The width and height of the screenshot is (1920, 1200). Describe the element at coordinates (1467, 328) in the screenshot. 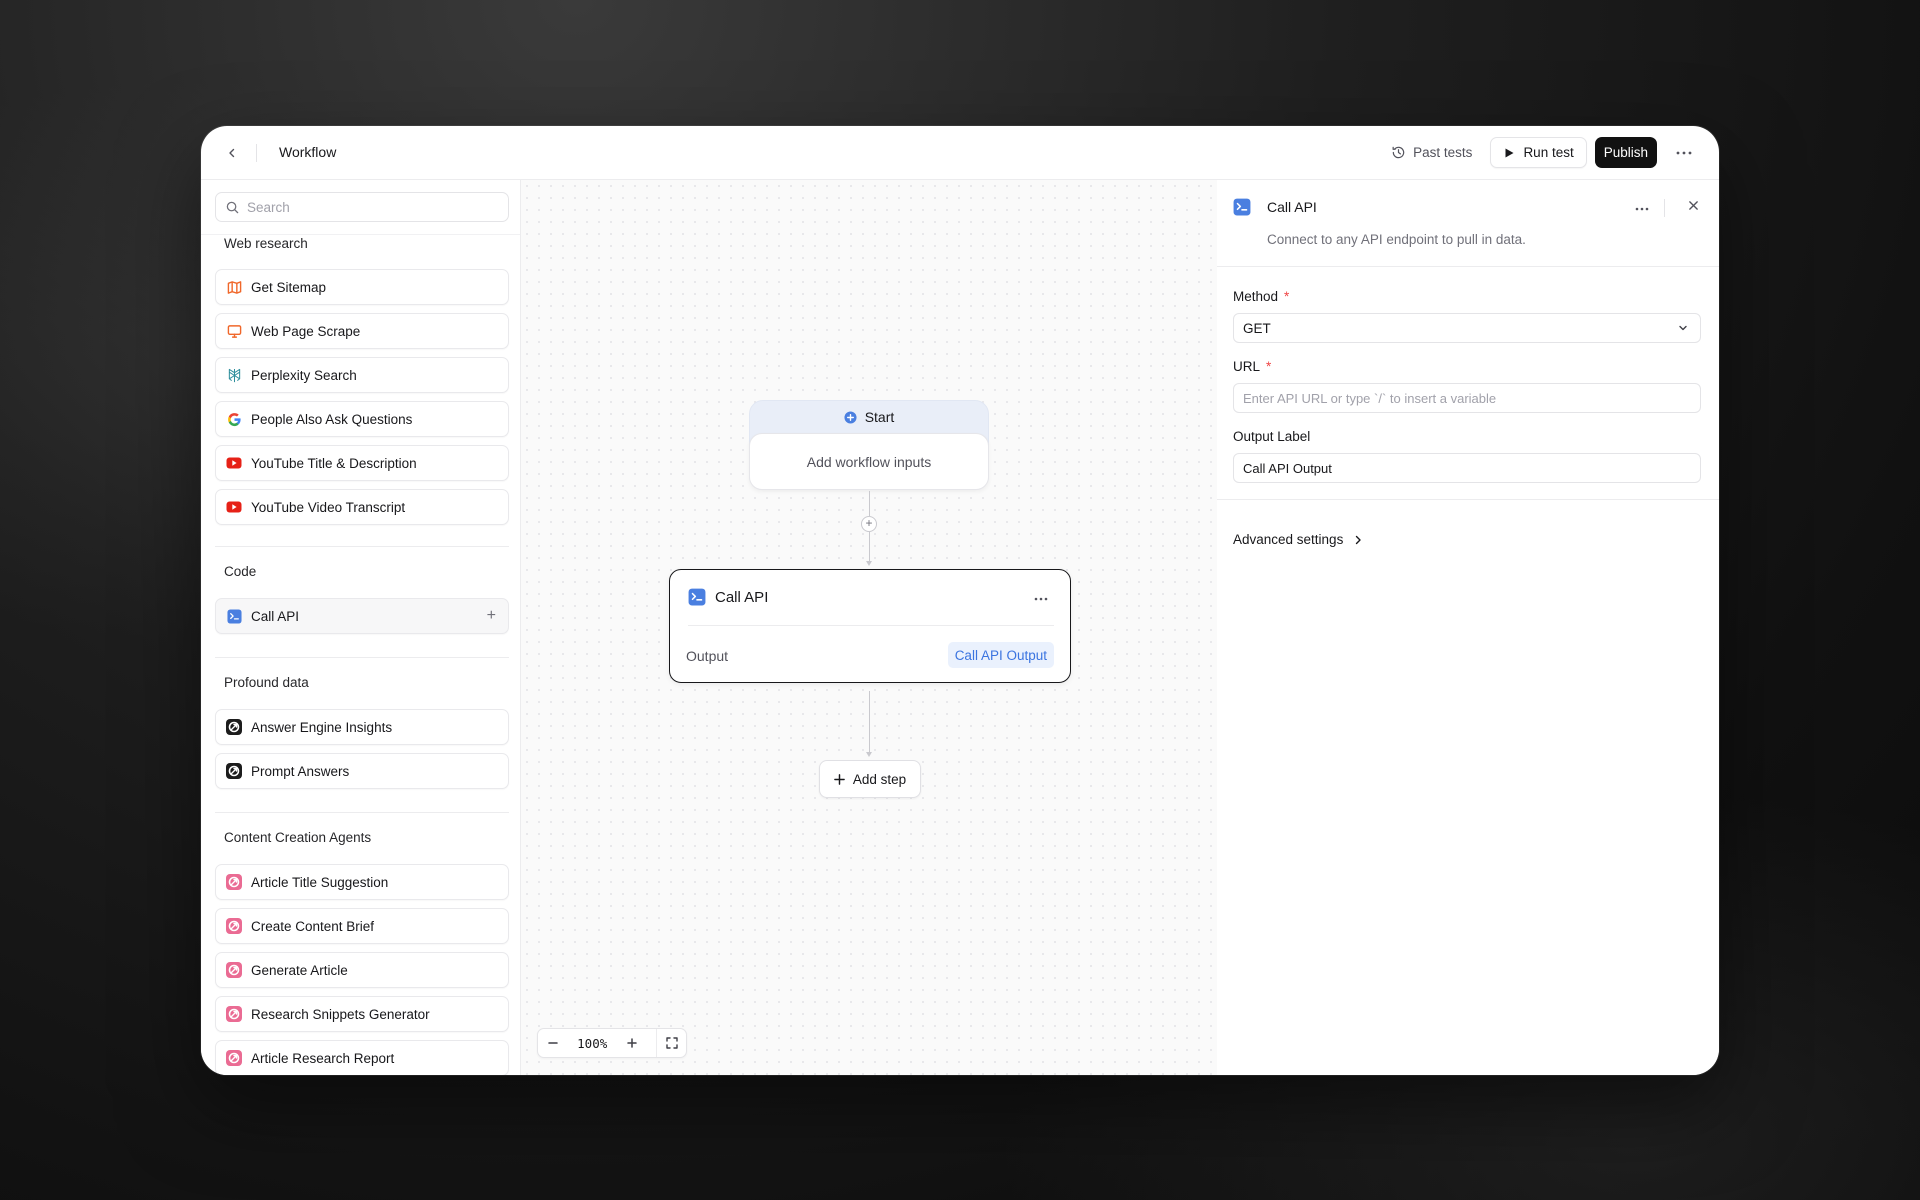

I see `method-select: GET` at that location.